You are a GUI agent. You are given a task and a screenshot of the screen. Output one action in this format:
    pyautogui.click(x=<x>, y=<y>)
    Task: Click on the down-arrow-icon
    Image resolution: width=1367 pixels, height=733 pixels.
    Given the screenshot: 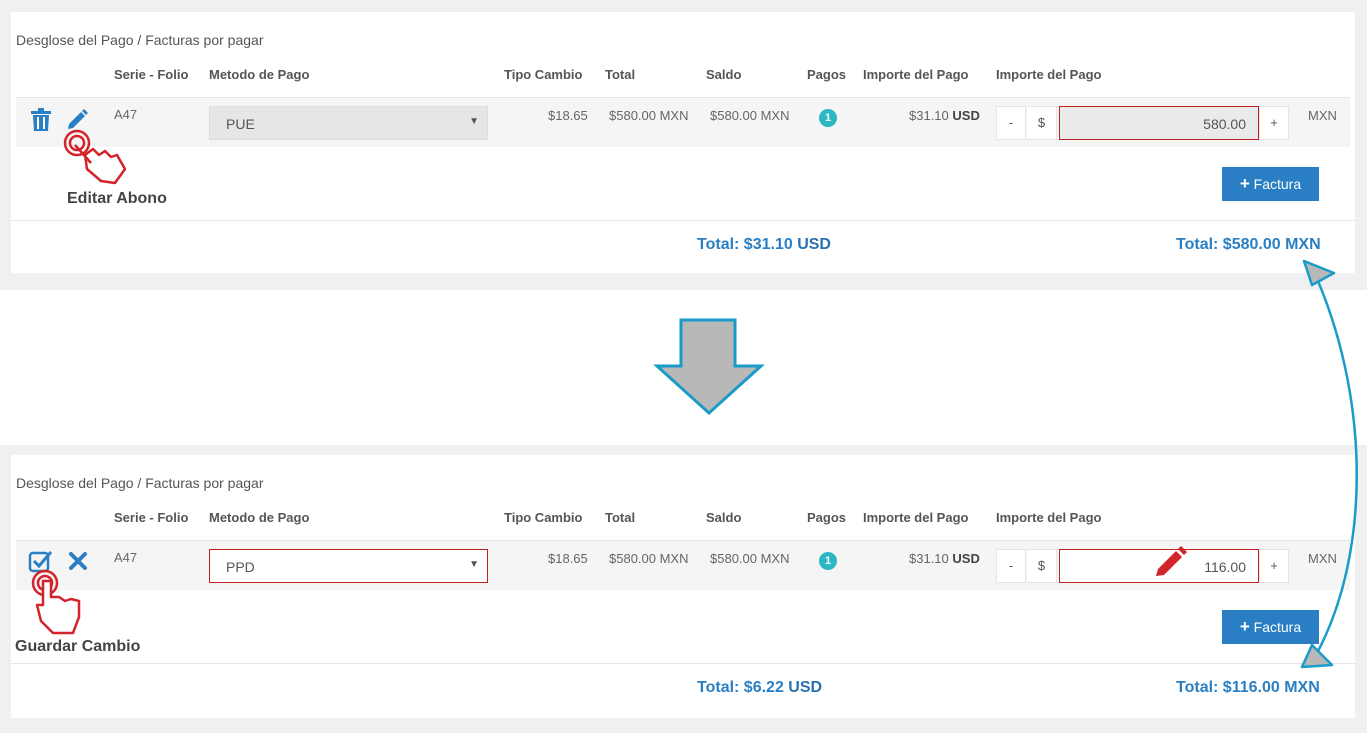 What is the action you would take?
    pyautogui.click(x=709, y=367)
    